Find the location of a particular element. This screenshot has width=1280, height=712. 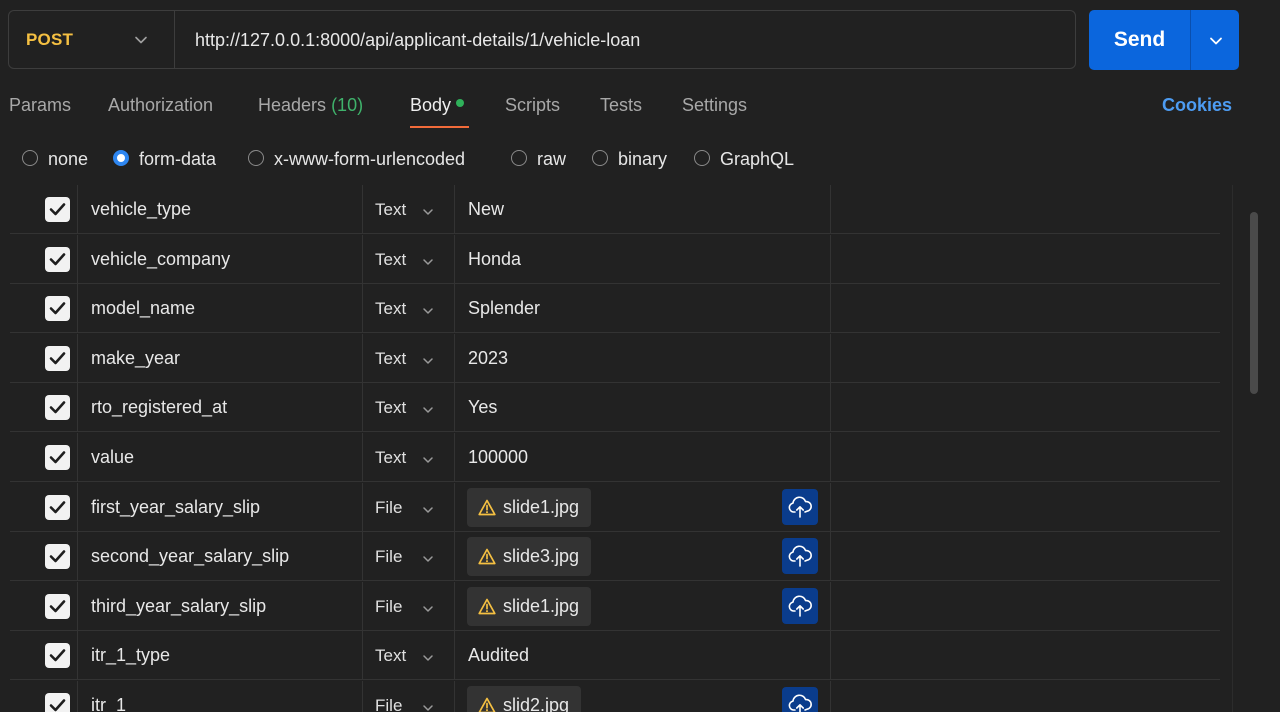

row-key: vehicle_type is located at coordinates (141, 209).